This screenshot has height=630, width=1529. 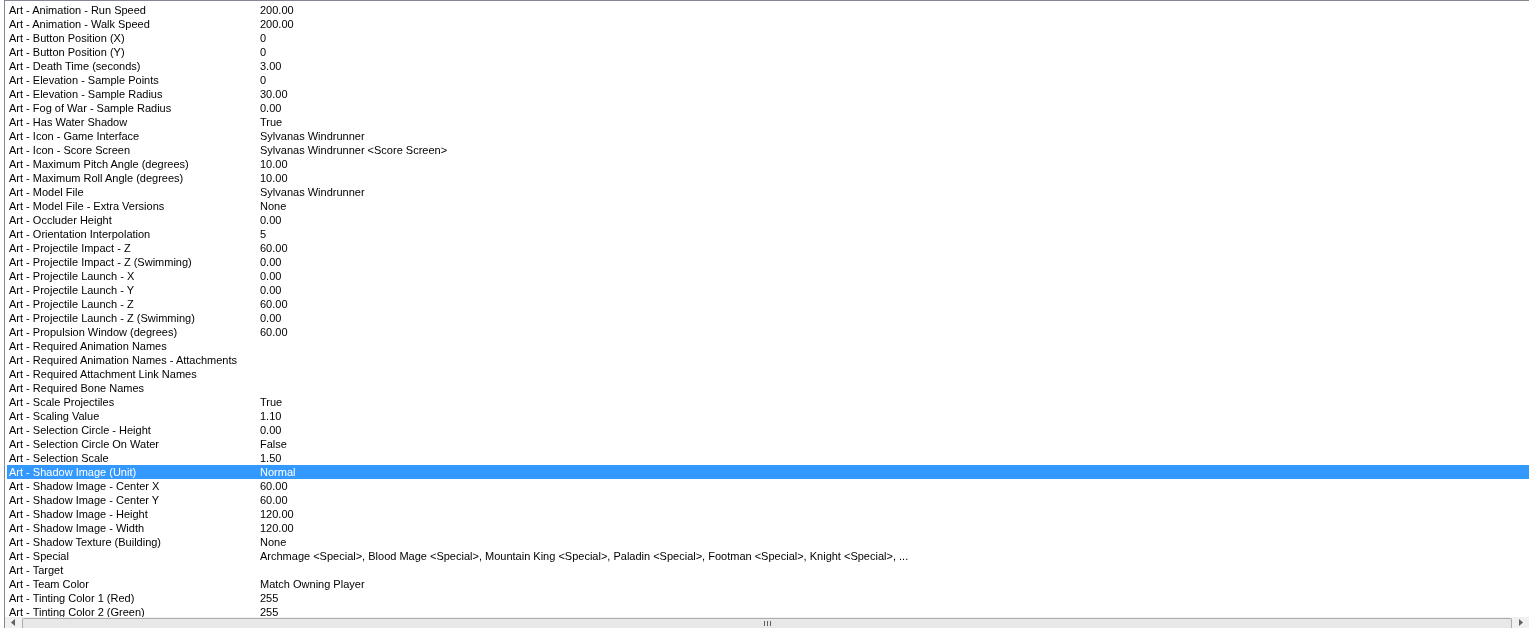 I want to click on property-row: Art - Orientation Interpolation 5, so click(x=768, y=234).